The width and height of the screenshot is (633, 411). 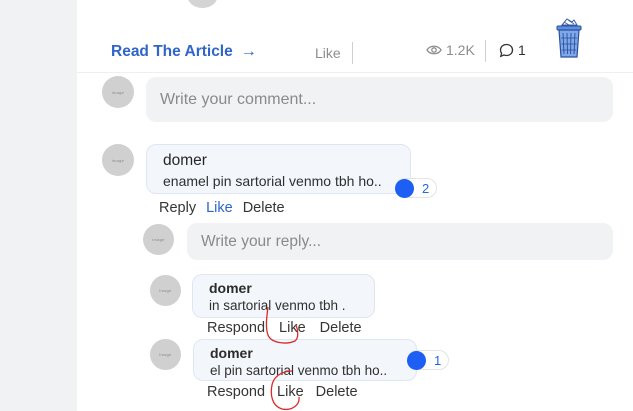 What do you see at coordinates (172, 51) in the screenshot?
I see `read-article-label: Read The Article` at bounding box center [172, 51].